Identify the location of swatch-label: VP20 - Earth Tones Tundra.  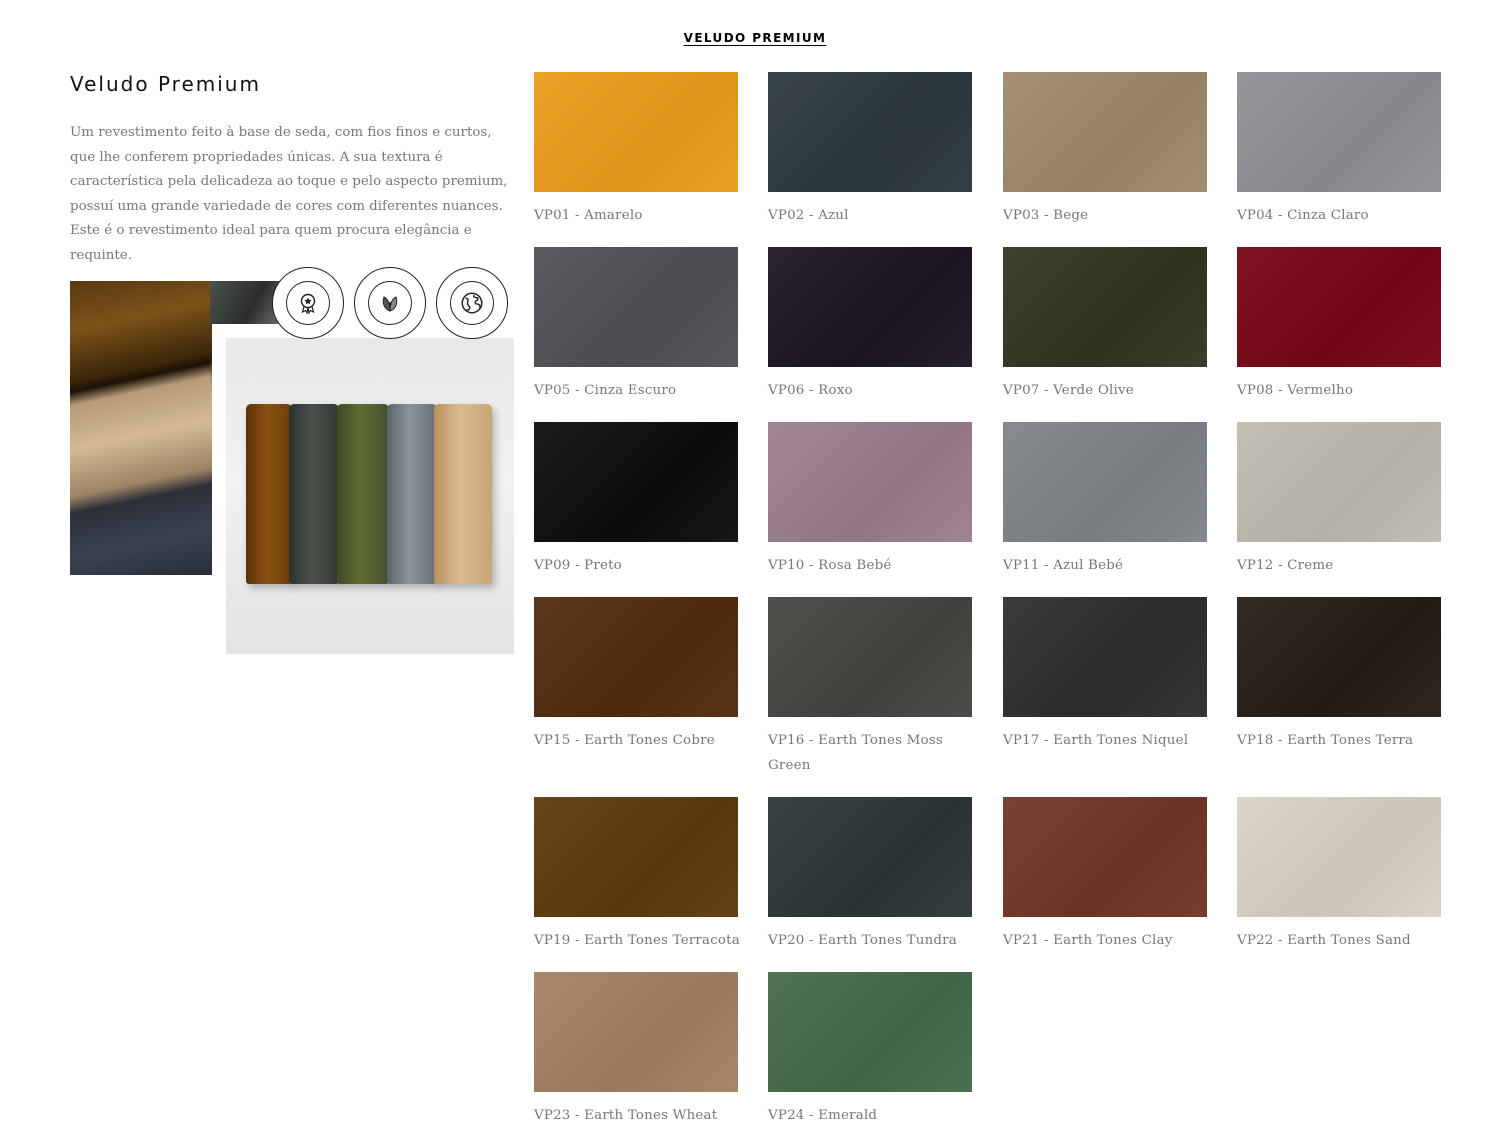
(862, 940).